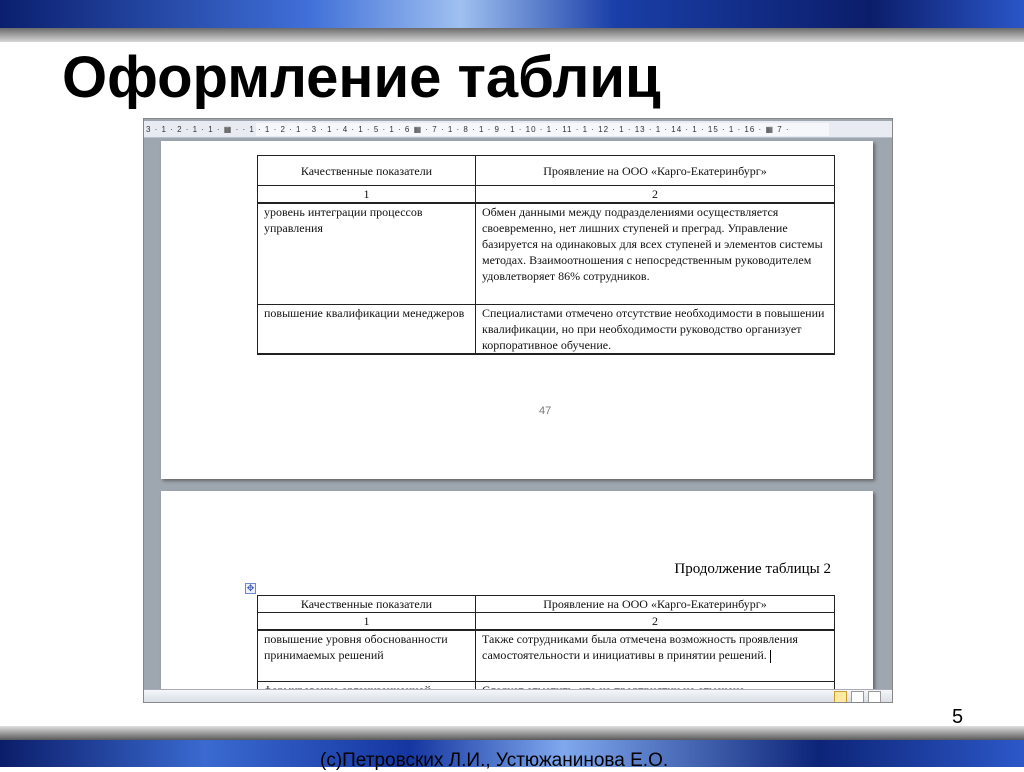  I want to click on print-layout-view-icon, so click(840, 696).